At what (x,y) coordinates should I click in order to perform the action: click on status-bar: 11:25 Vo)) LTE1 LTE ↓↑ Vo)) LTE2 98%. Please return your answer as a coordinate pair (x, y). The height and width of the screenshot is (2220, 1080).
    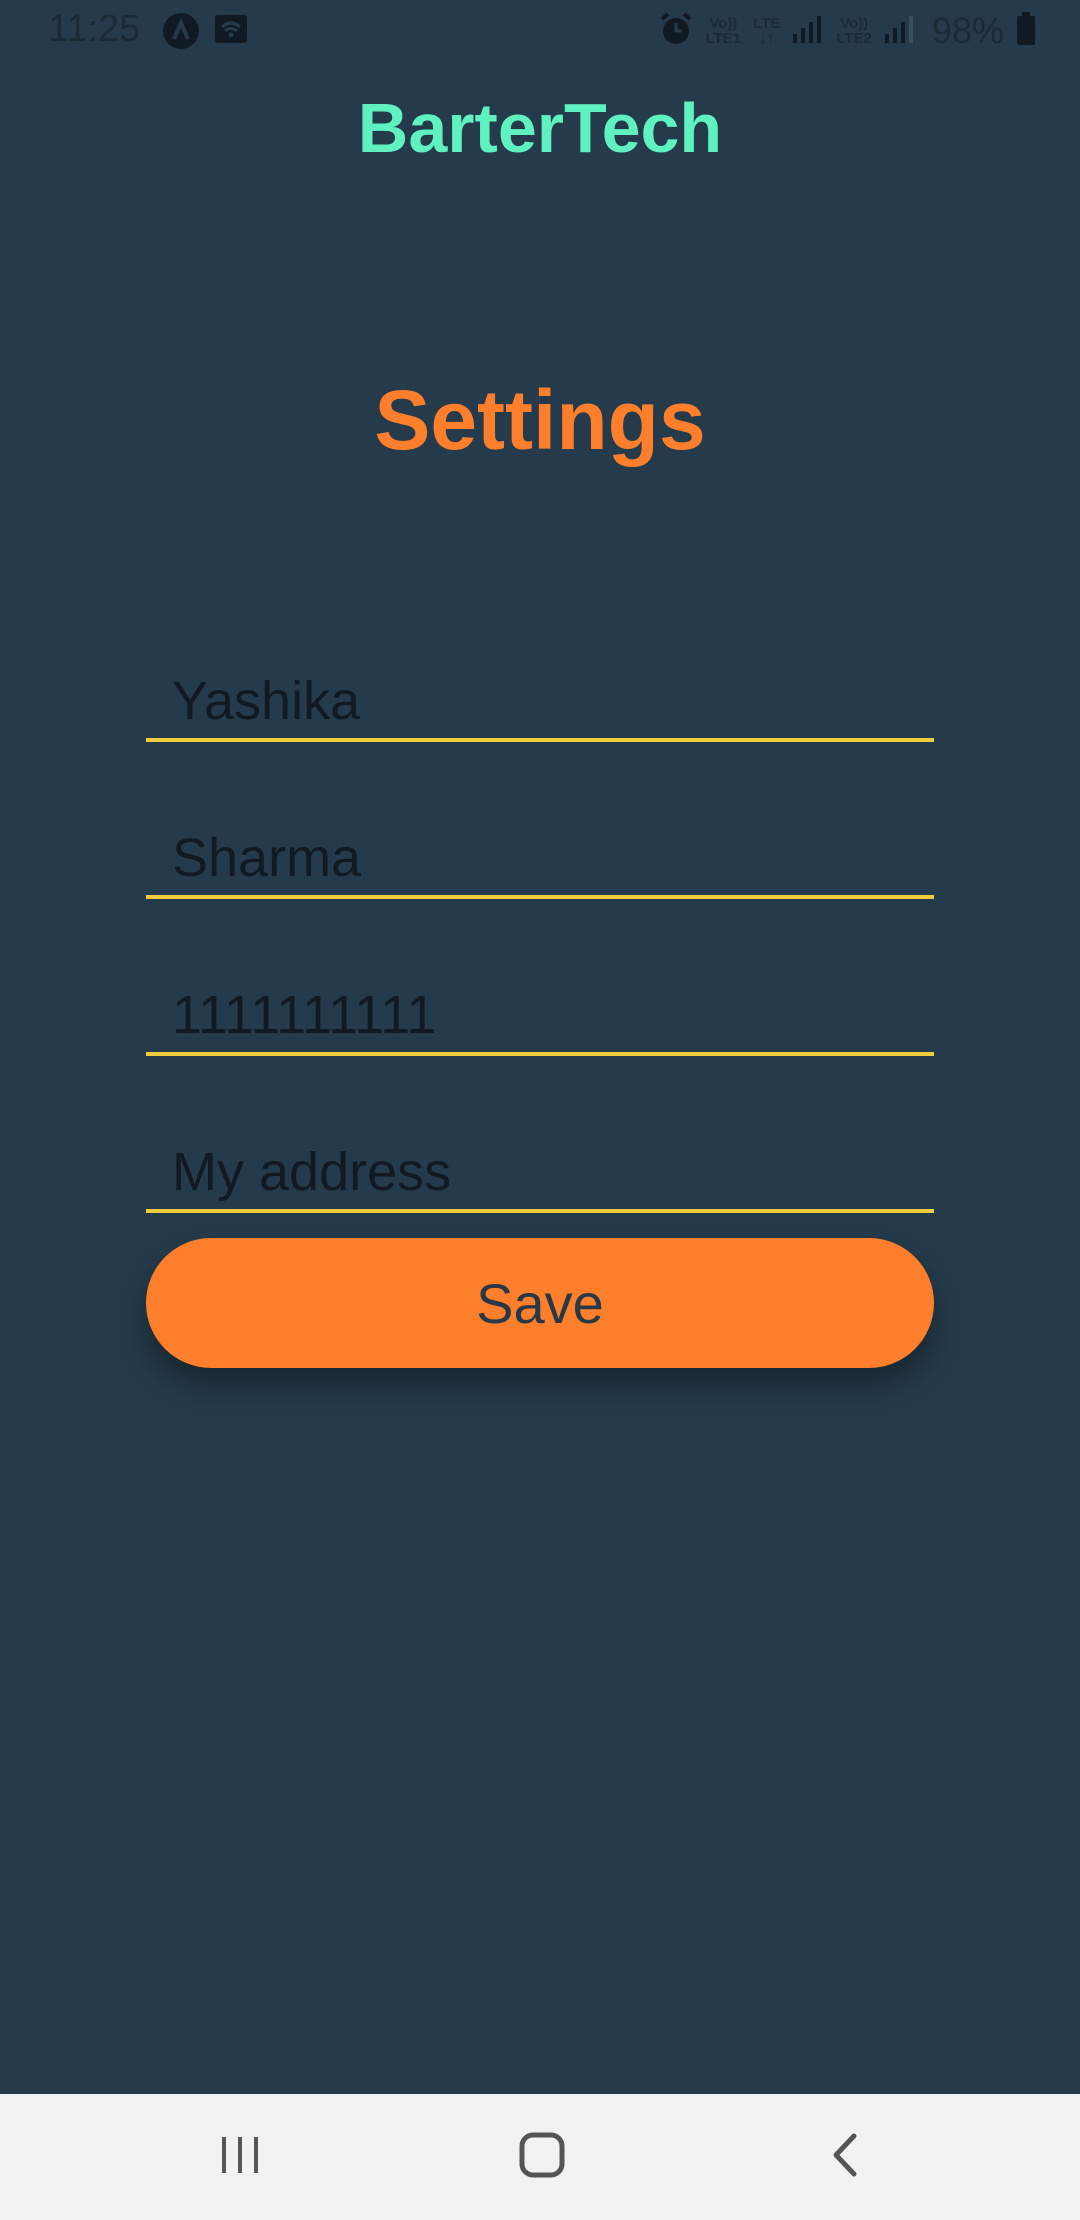
    Looking at the image, I should click on (540, 32).